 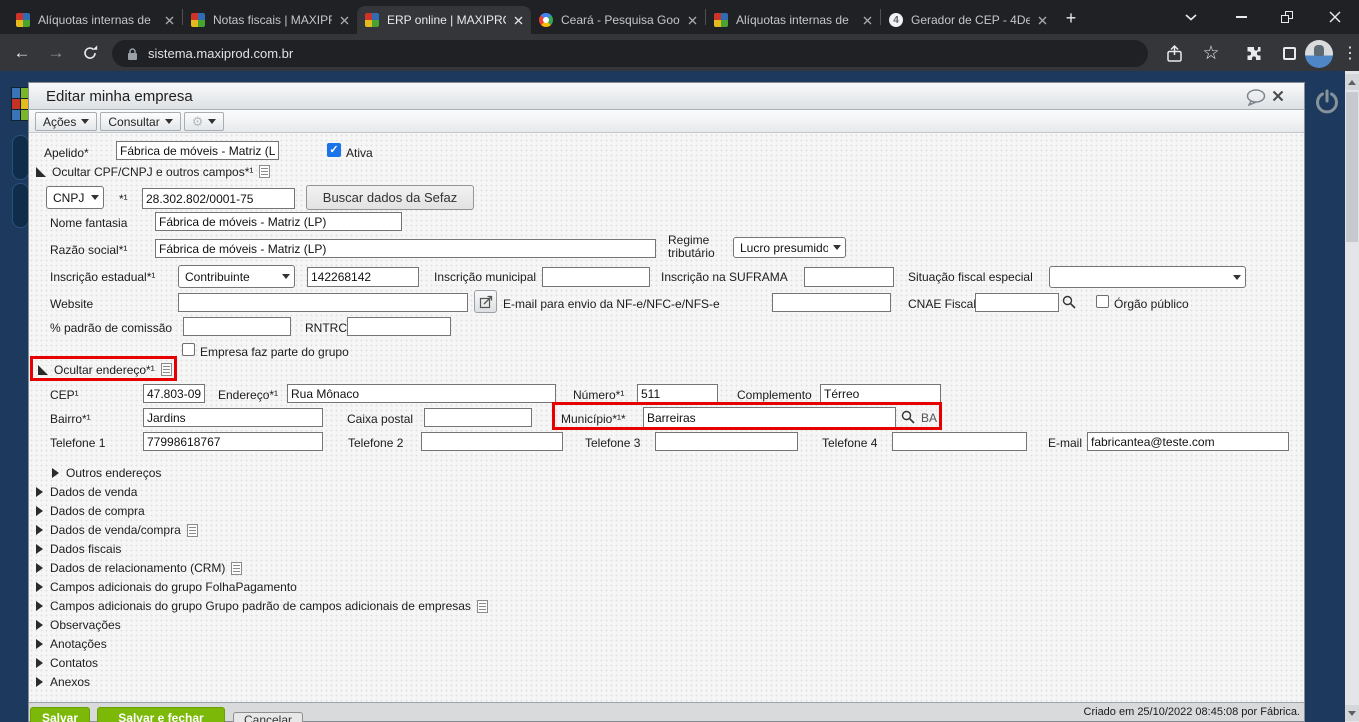 I want to click on ativa-checkbox: ✓, so click(x=334, y=150).